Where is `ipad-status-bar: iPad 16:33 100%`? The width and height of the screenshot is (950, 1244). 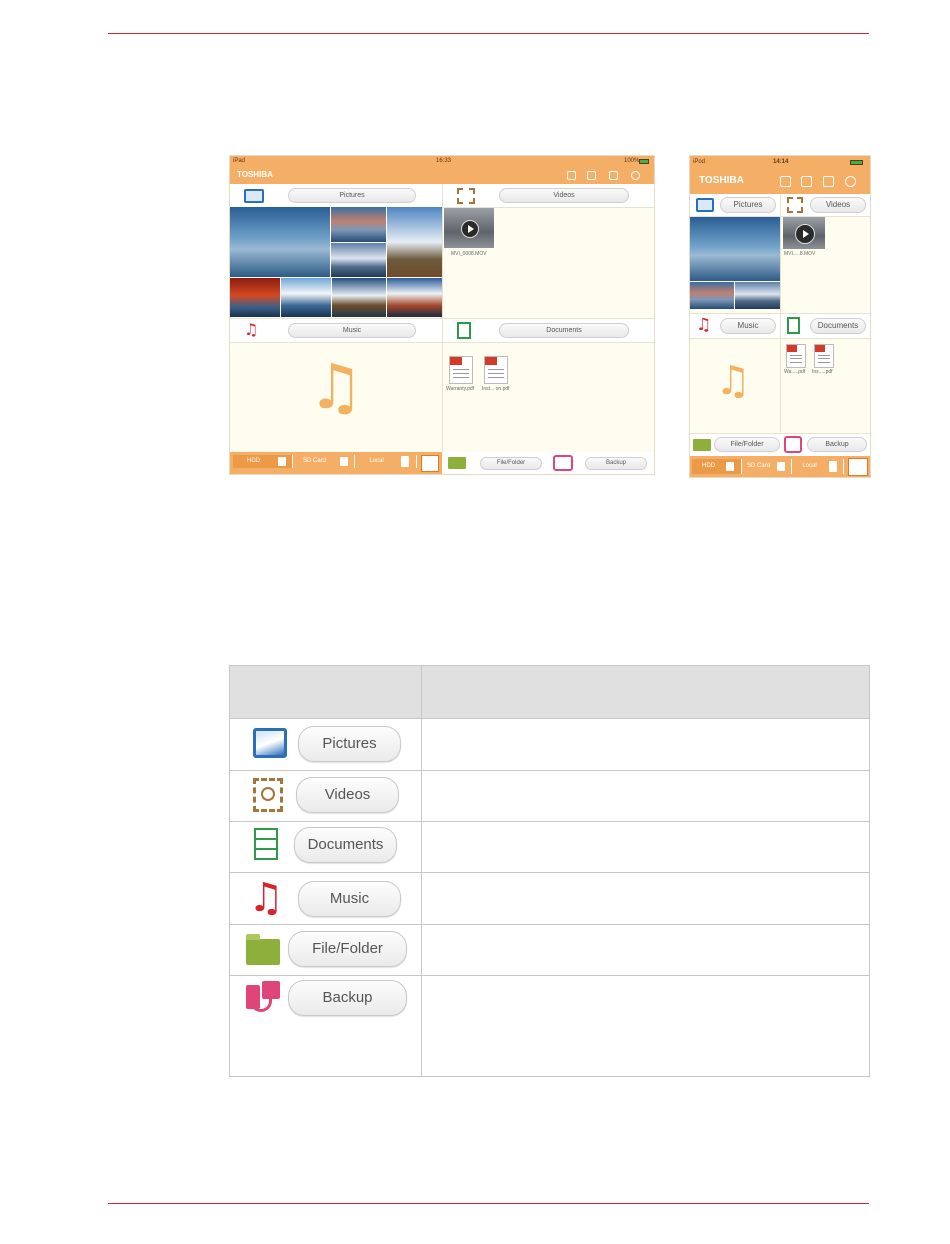 ipad-status-bar: iPad 16:33 100% is located at coordinates (442, 161).